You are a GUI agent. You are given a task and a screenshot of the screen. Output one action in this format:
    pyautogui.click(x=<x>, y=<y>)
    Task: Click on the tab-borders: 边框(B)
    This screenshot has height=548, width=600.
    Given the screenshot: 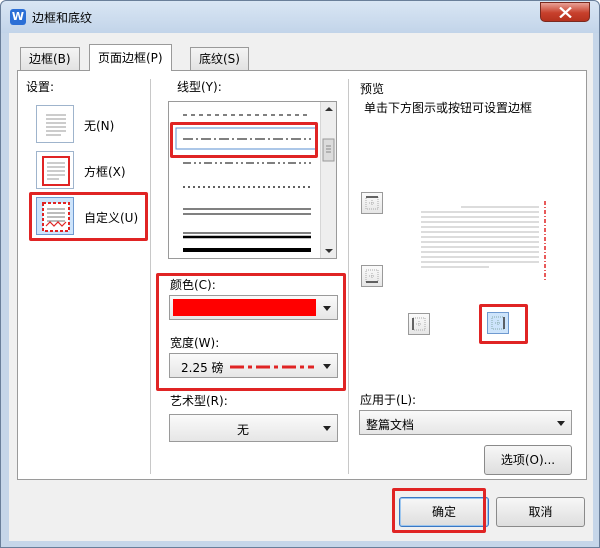 What is the action you would take?
    pyautogui.click(x=50, y=58)
    